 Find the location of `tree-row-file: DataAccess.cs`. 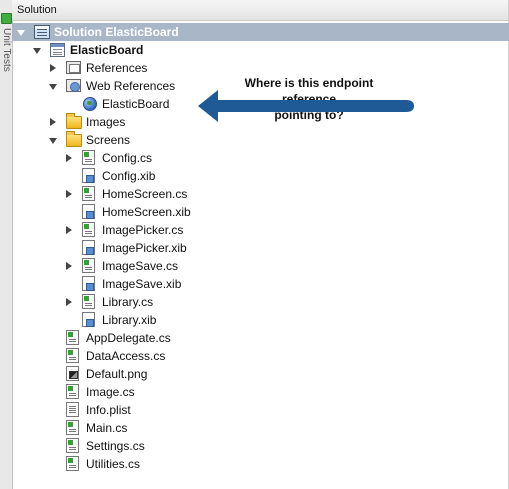

tree-row-file: DataAccess.cs is located at coordinates (260, 356).